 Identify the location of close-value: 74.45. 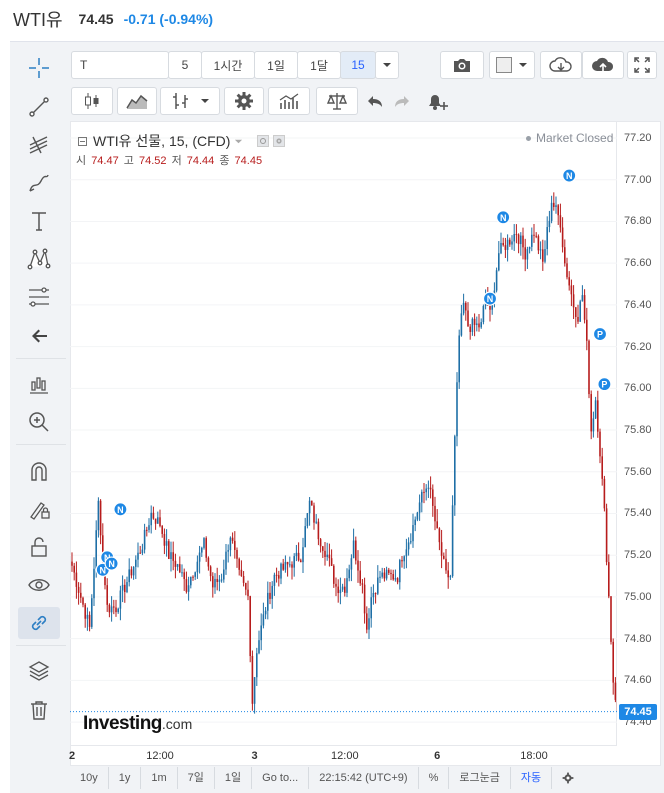
(248, 161).